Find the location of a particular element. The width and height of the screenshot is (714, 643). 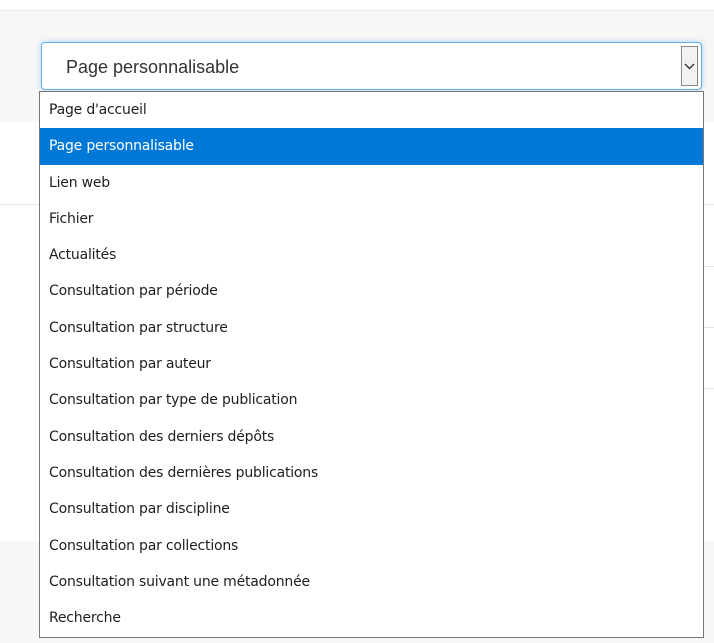

select-current-value: Page personnalisable is located at coordinates (153, 67).